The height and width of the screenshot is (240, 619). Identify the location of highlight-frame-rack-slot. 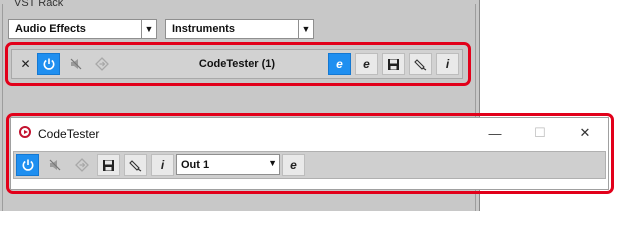
(238, 64).